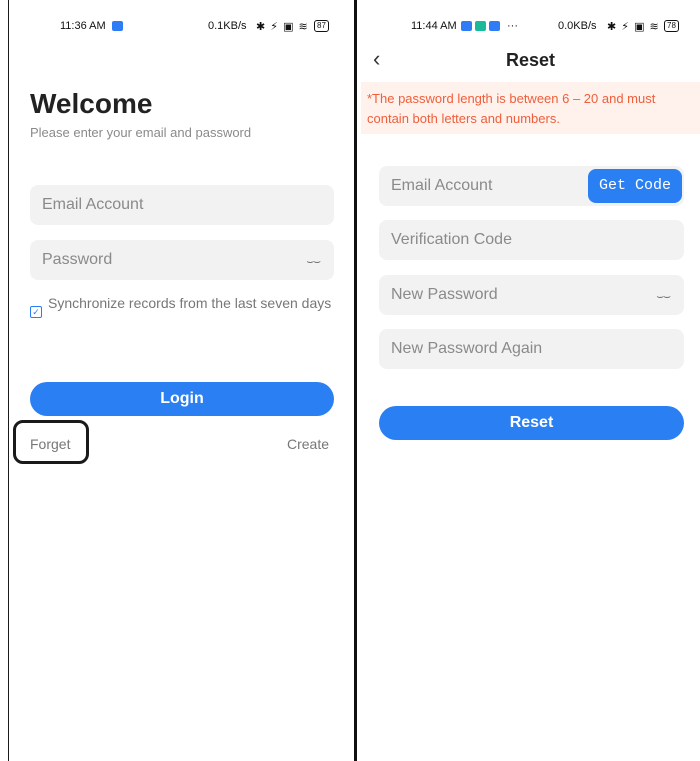 The image size is (700, 761). I want to click on create-link: Create, so click(308, 444).